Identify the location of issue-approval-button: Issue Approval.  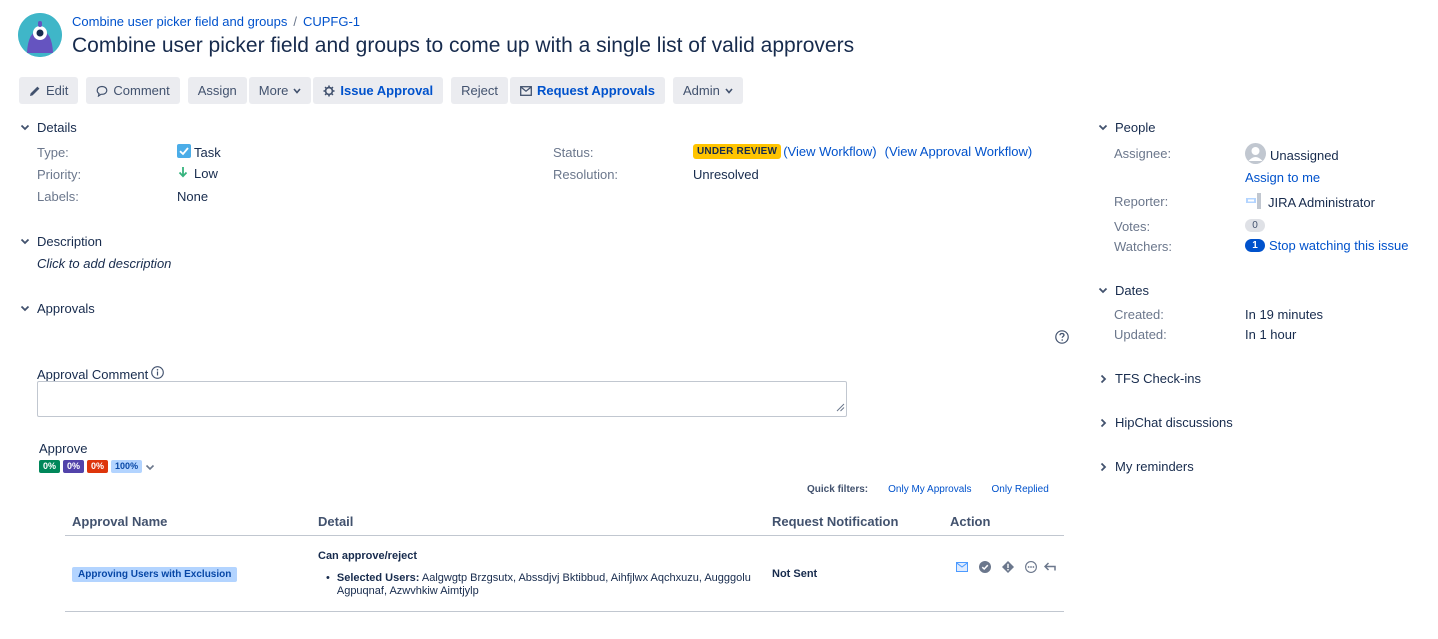
(378, 90).